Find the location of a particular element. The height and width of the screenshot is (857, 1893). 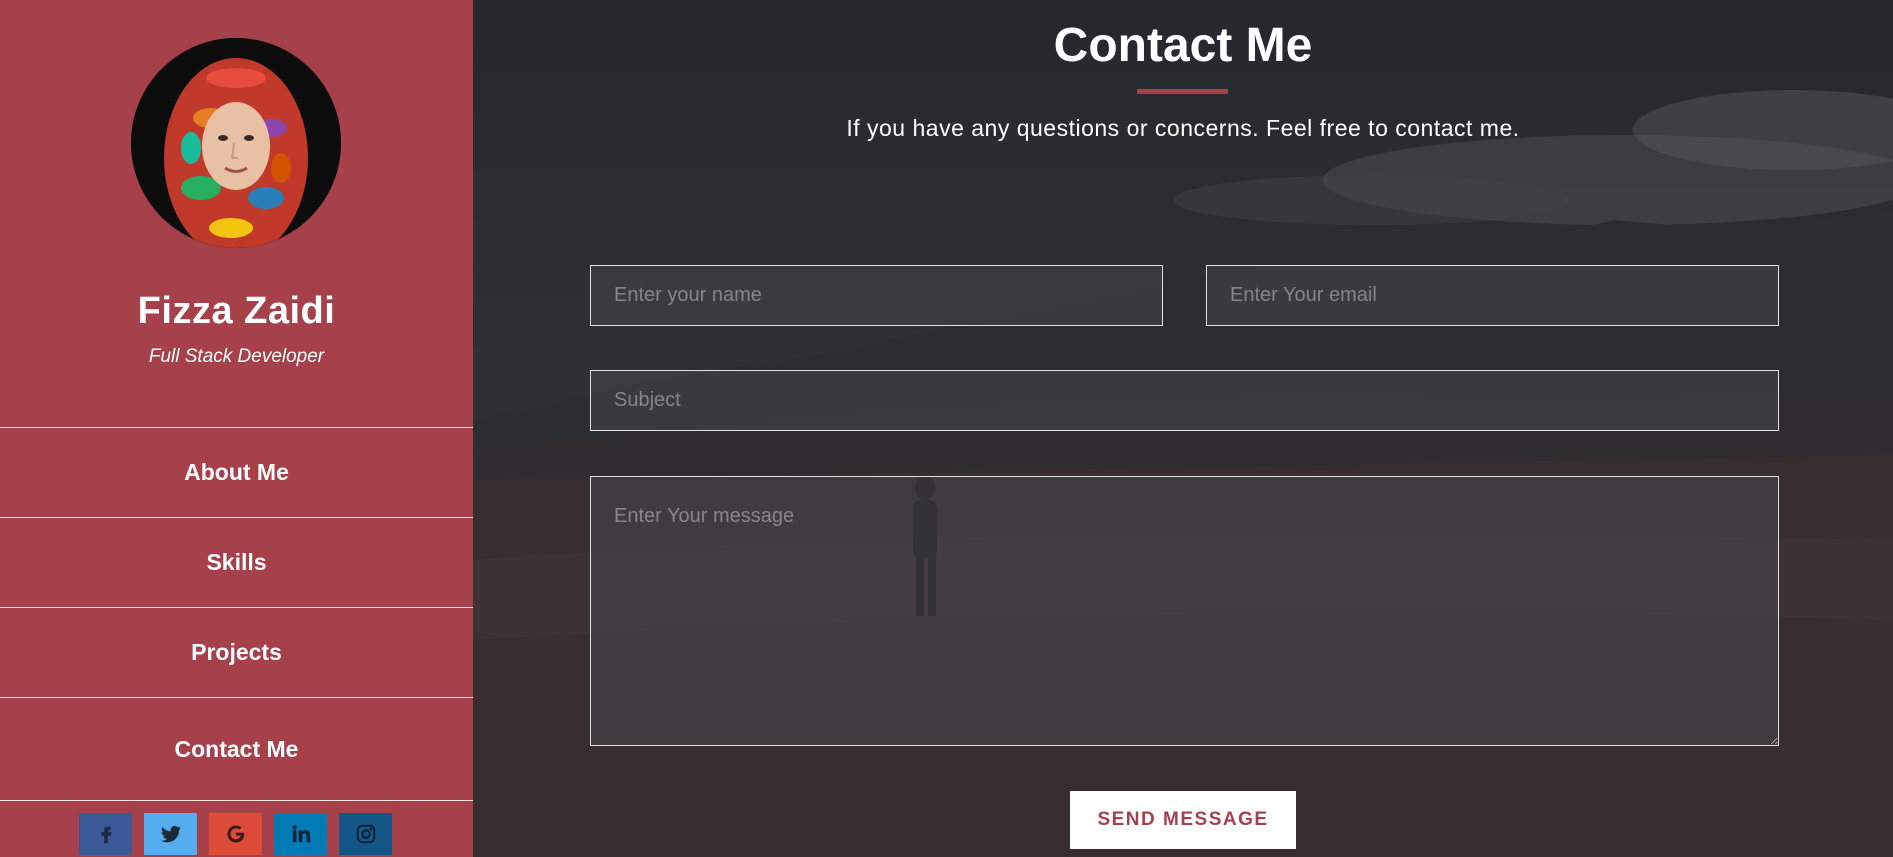

google-icon is located at coordinates (236, 834).